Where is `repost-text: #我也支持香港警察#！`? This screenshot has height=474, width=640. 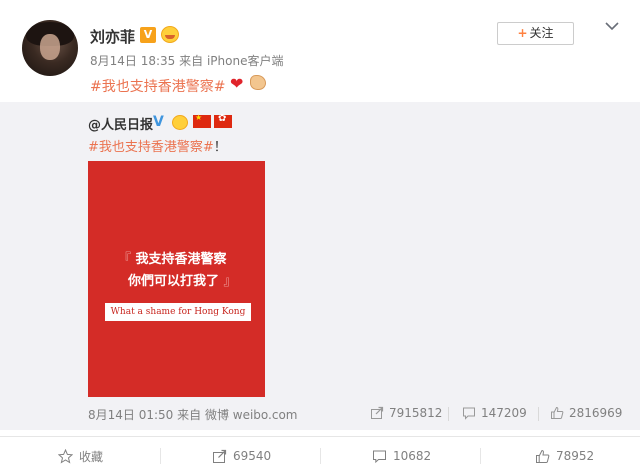
repost-text: #我也支持香港警察#！ is located at coordinates (157, 145).